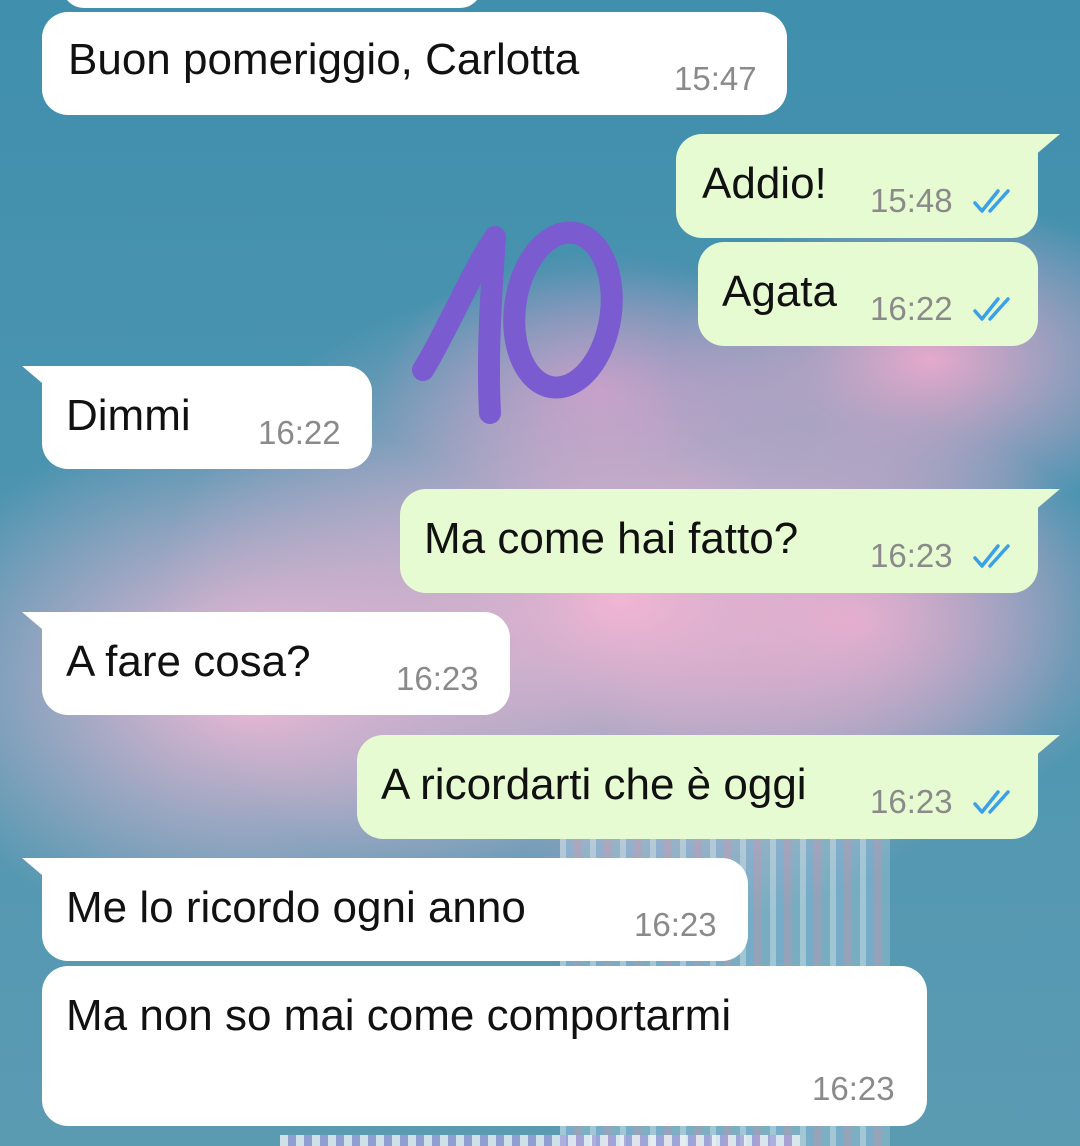 The width and height of the screenshot is (1080, 1146). I want to click on message-text: A fare cosa?, so click(188, 661).